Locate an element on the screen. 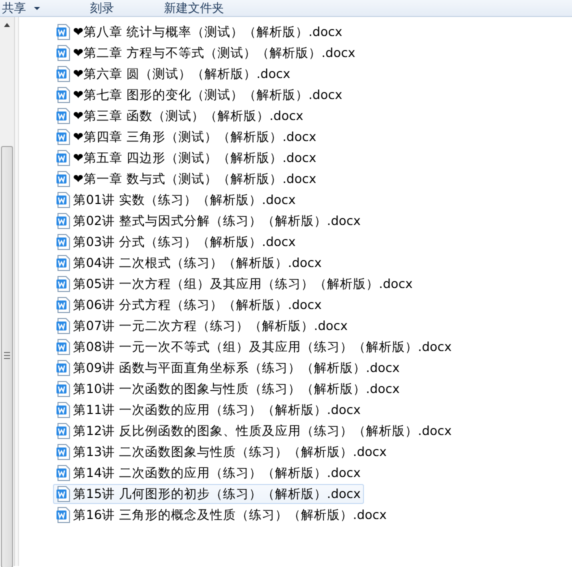 This screenshot has width=572, height=567. grip-icon is located at coordinates (7, 355).